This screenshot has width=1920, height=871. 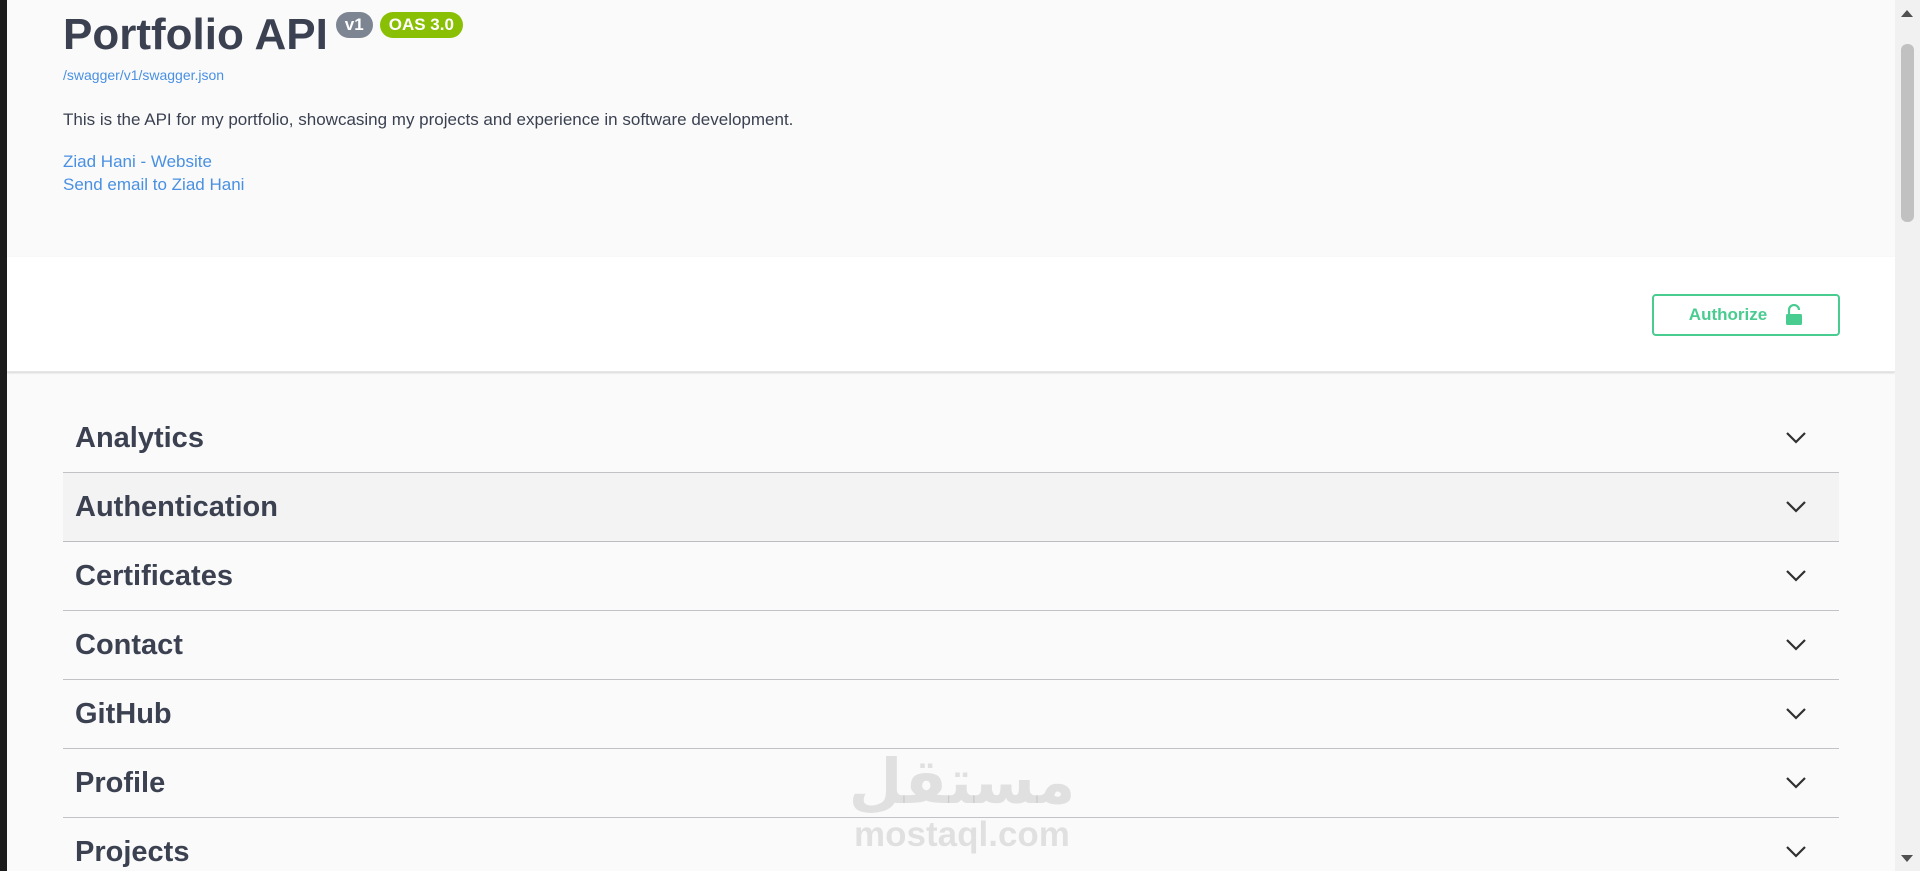 What do you see at coordinates (154, 575) in the screenshot?
I see `tag-name: Certificates` at bounding box center [154, 575].